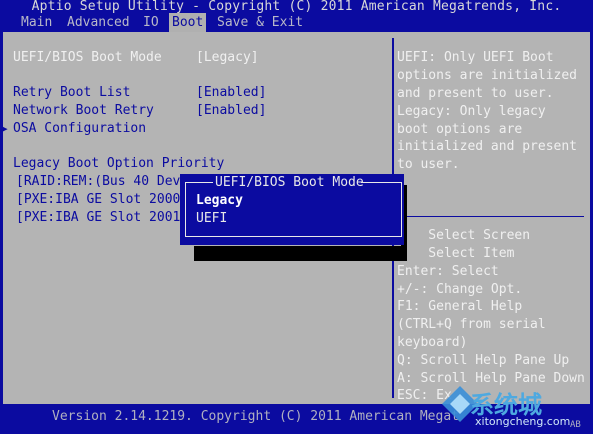 The image size is (593, 434). I want to click on key-select-item: Select Item, so click(456, 253).